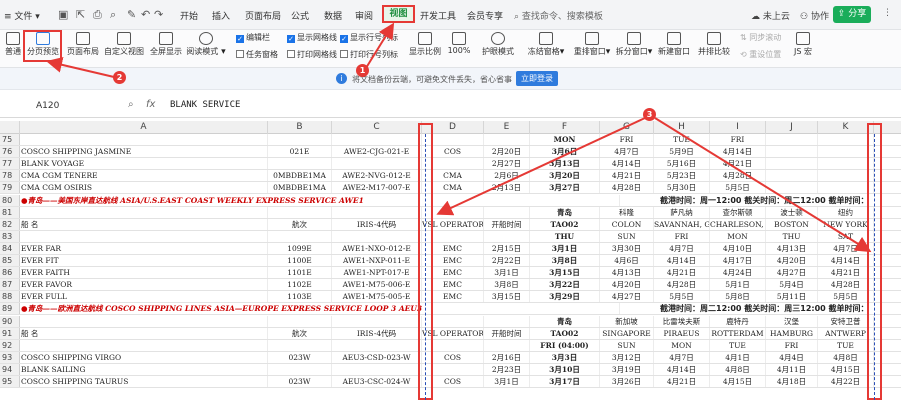 This screenshot has width=901, height=400. Describe the element at coordinates (380, 45) in the screenshot. I see `arrow-to-view-tab` at that location.